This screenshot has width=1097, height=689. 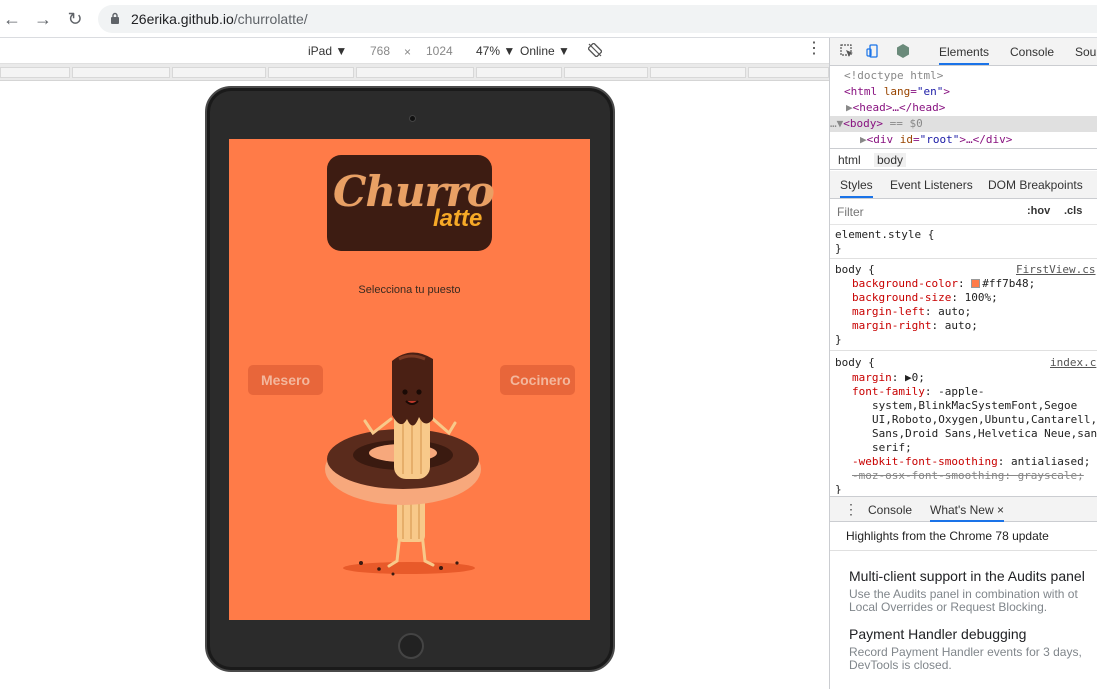 I want to click on logo-word-latte: latte, so click(x=458, y=218).